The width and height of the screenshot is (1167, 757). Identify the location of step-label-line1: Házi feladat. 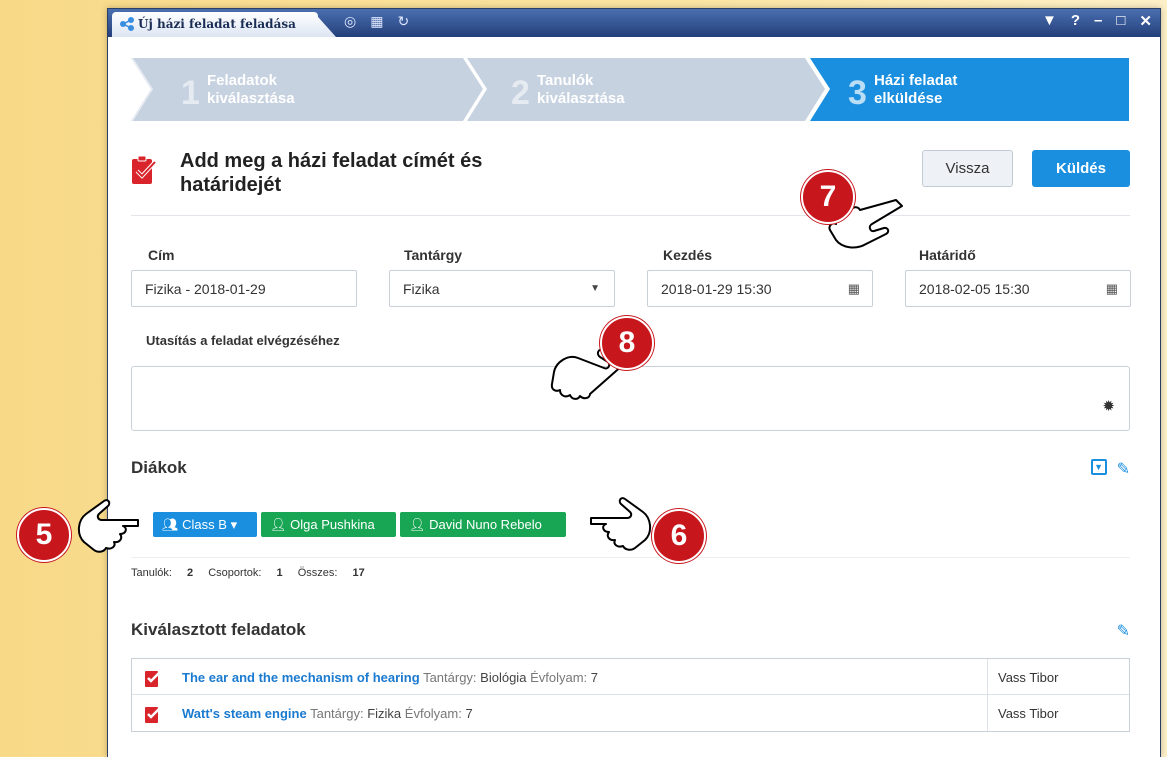
(916, 80).